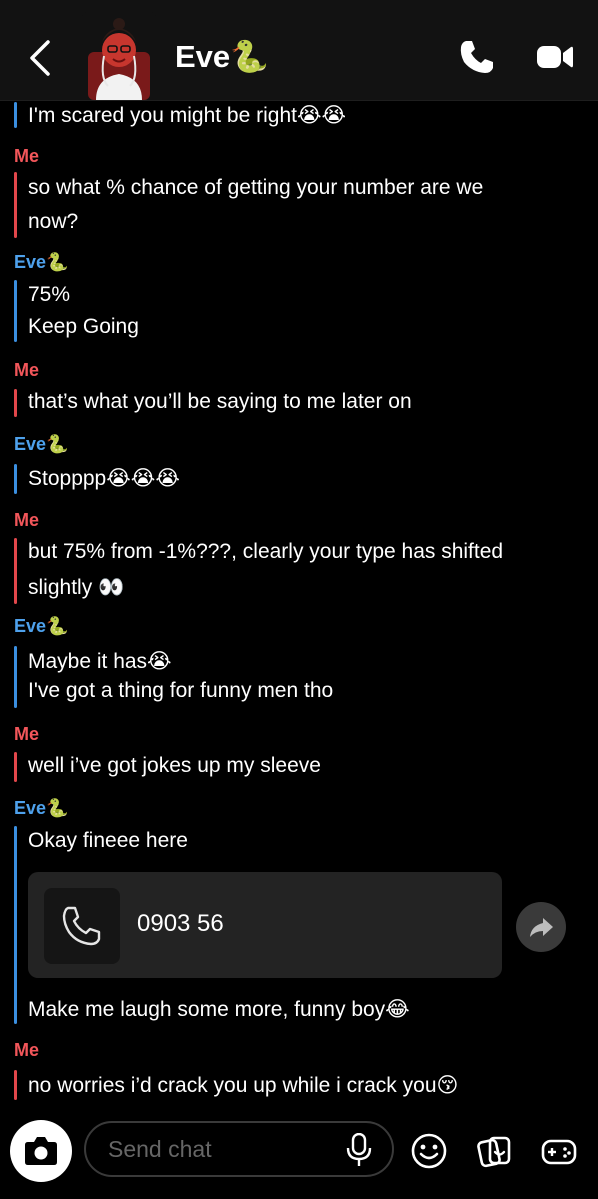  Describe the element at coordinates (83, 326) in the screenshot. I see `message-text: Keep Going` at that location.